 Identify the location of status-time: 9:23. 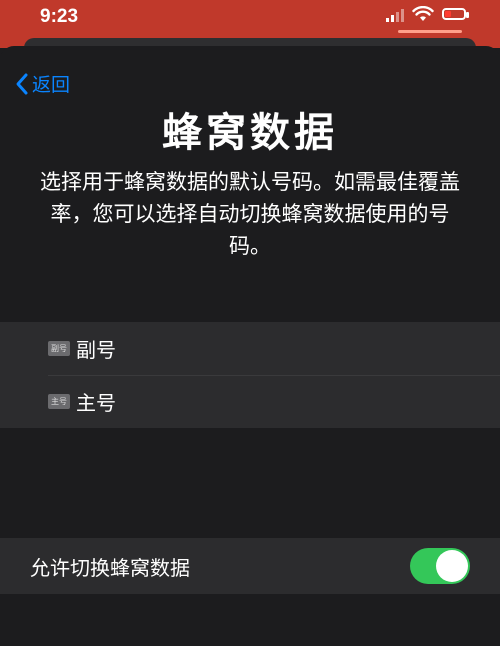
(59, 16).